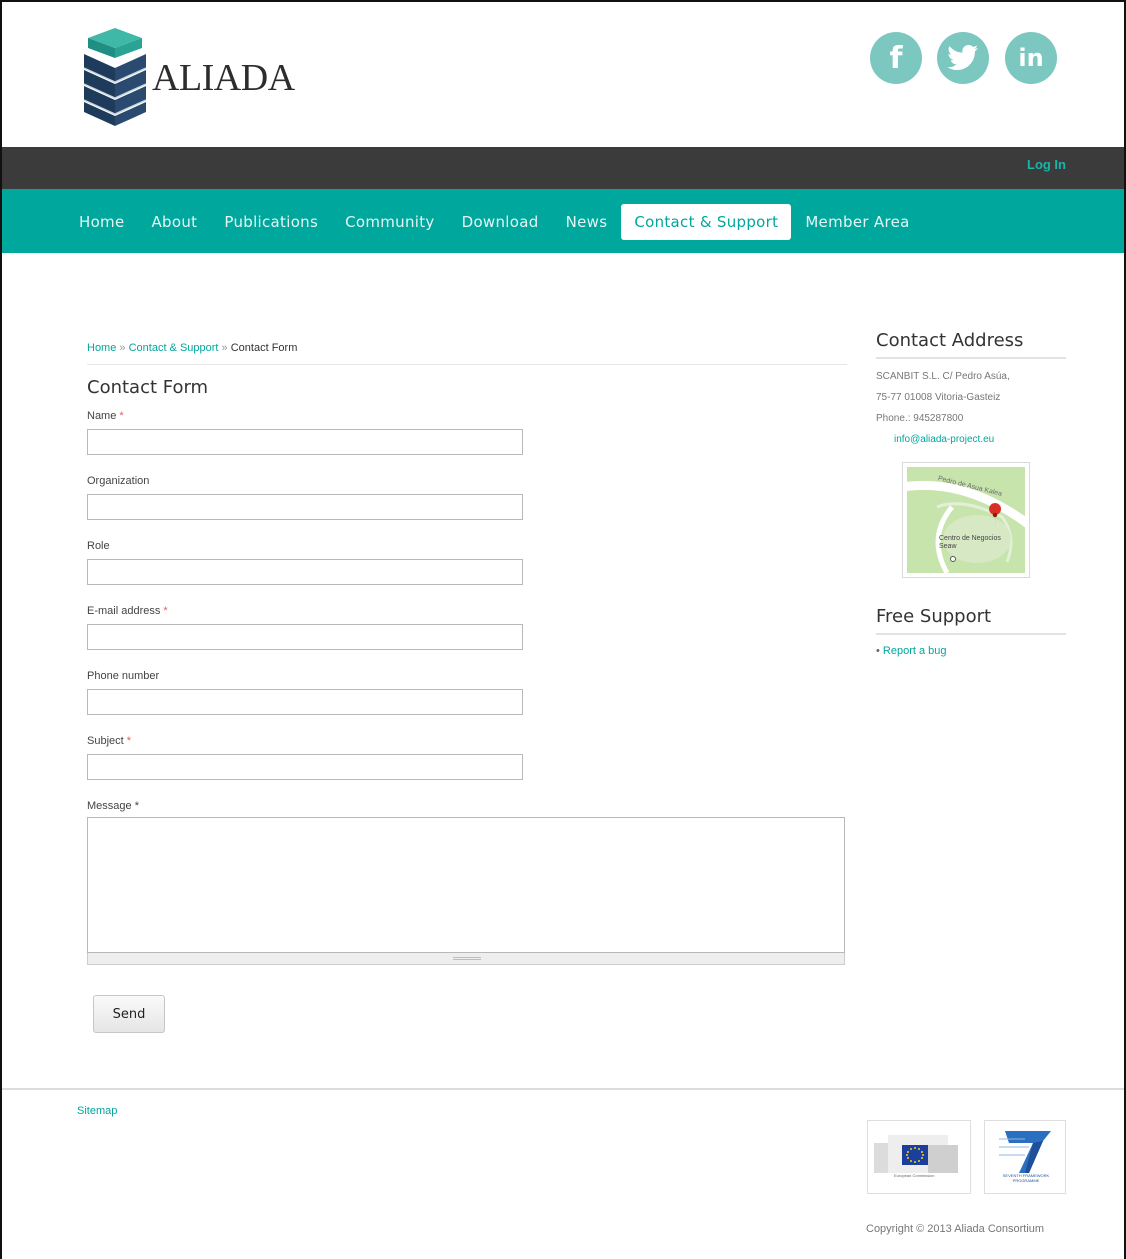  What do you see at coordinates (500, 222) in the screenshot?
I see `nav-item-download: Download` at bounding box center [500, 222].